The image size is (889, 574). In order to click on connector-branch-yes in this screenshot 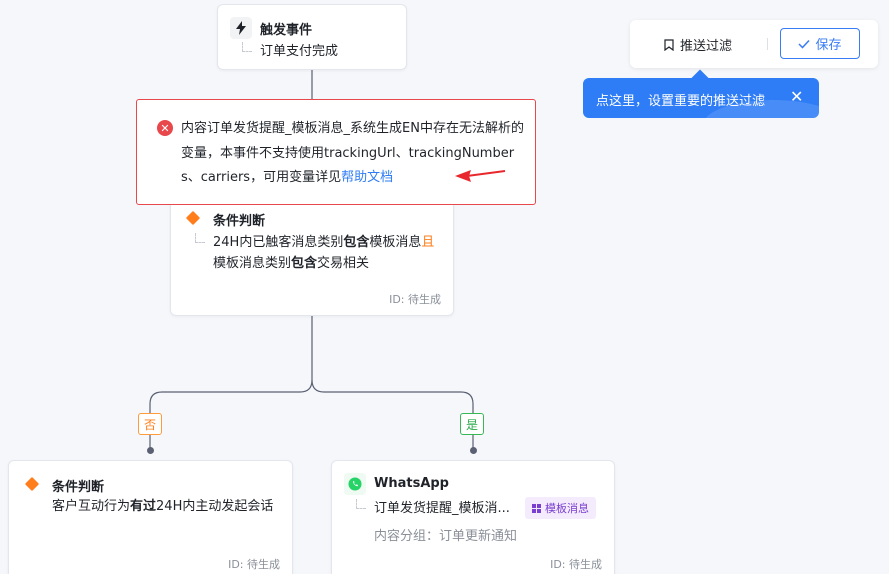, I will do `click(392, 414)`.